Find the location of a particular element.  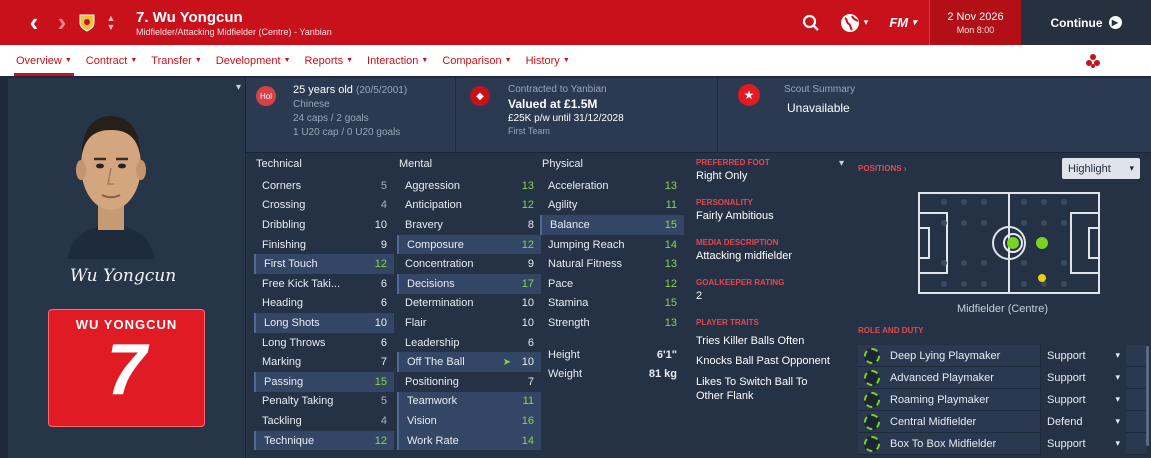

mental-title: Mental is located at coordinates (416, 164).